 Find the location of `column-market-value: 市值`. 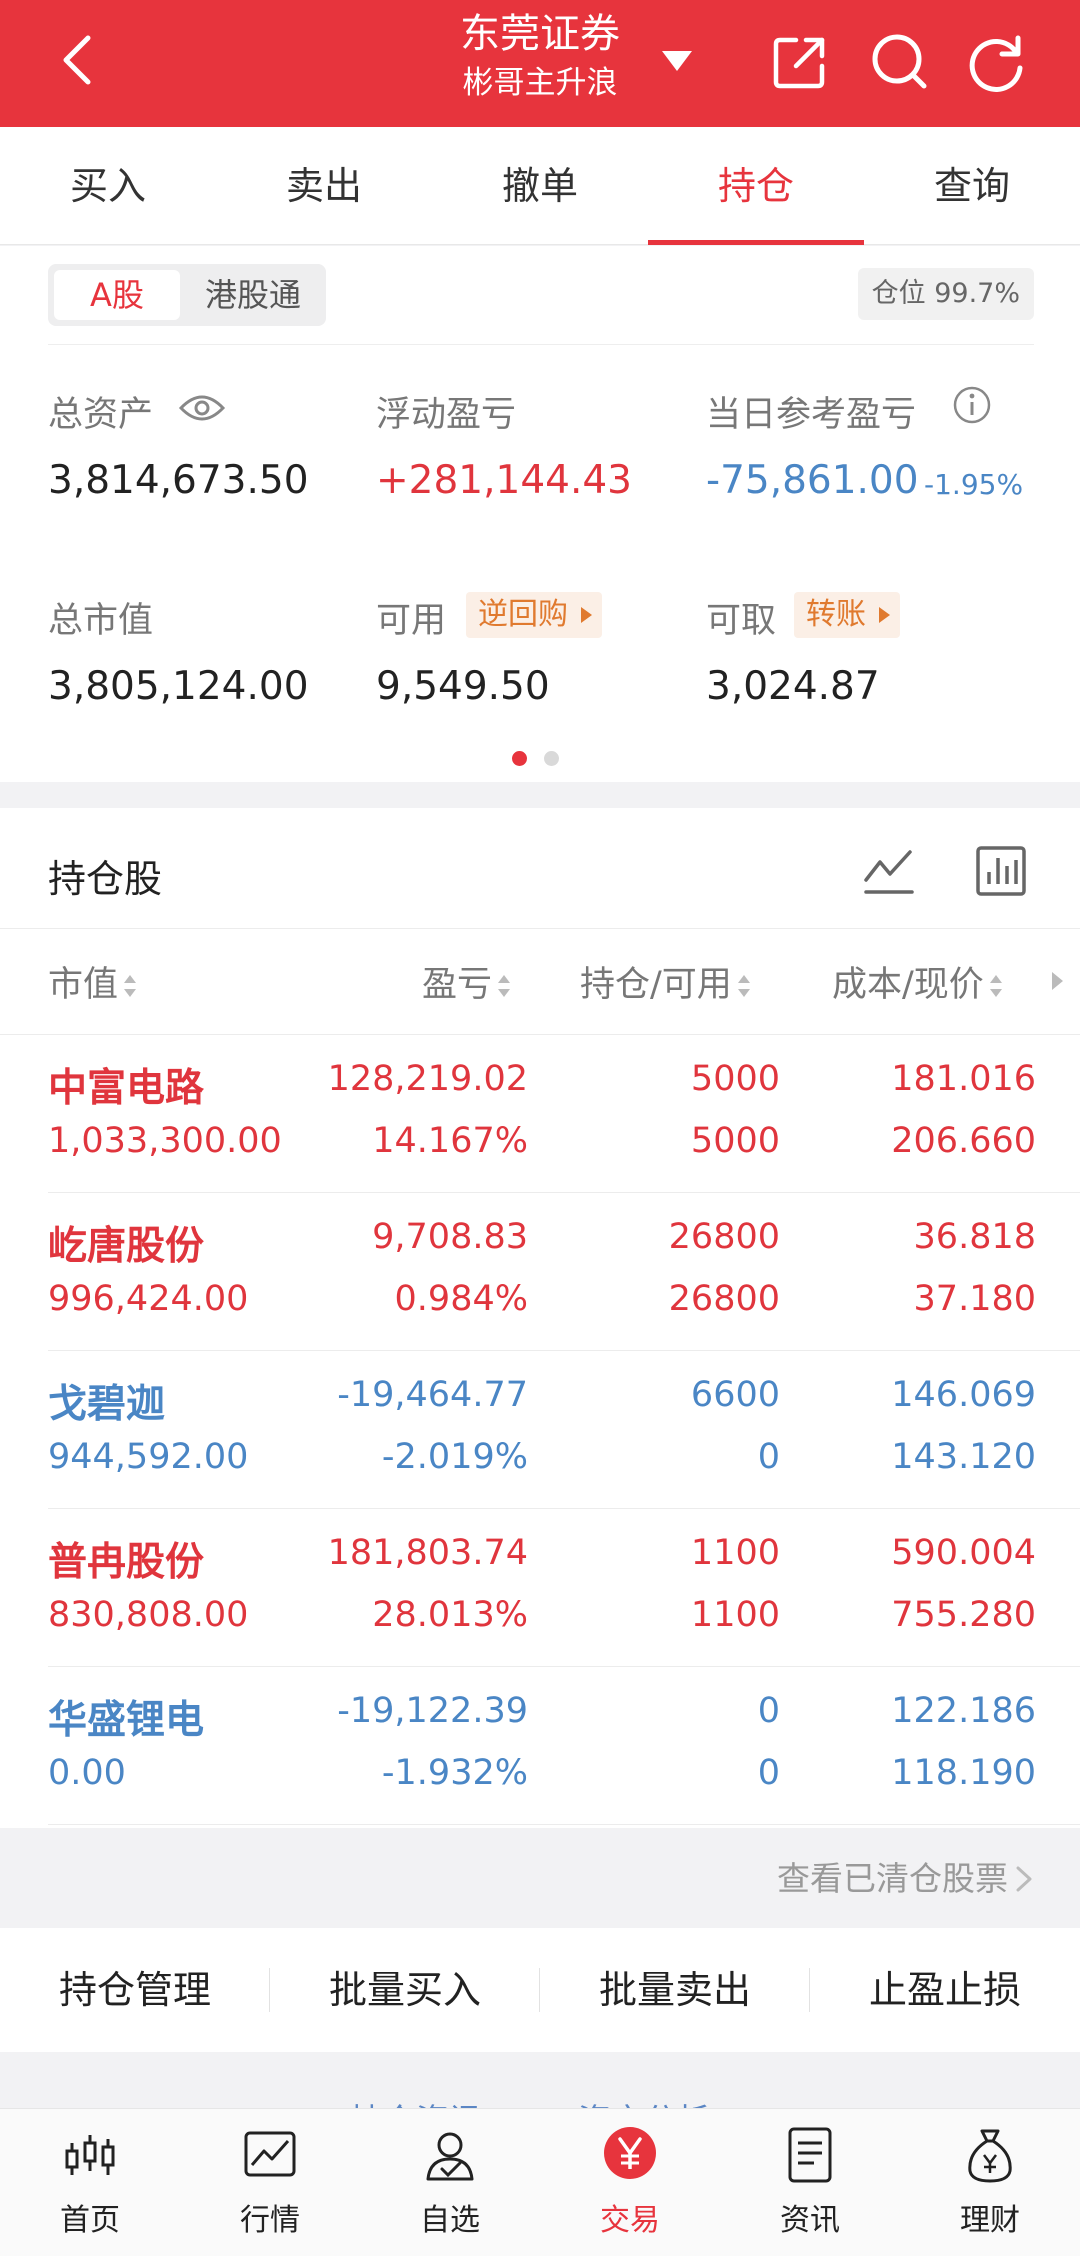

column-market-value: 市值 is located at coordinates (93, 981).